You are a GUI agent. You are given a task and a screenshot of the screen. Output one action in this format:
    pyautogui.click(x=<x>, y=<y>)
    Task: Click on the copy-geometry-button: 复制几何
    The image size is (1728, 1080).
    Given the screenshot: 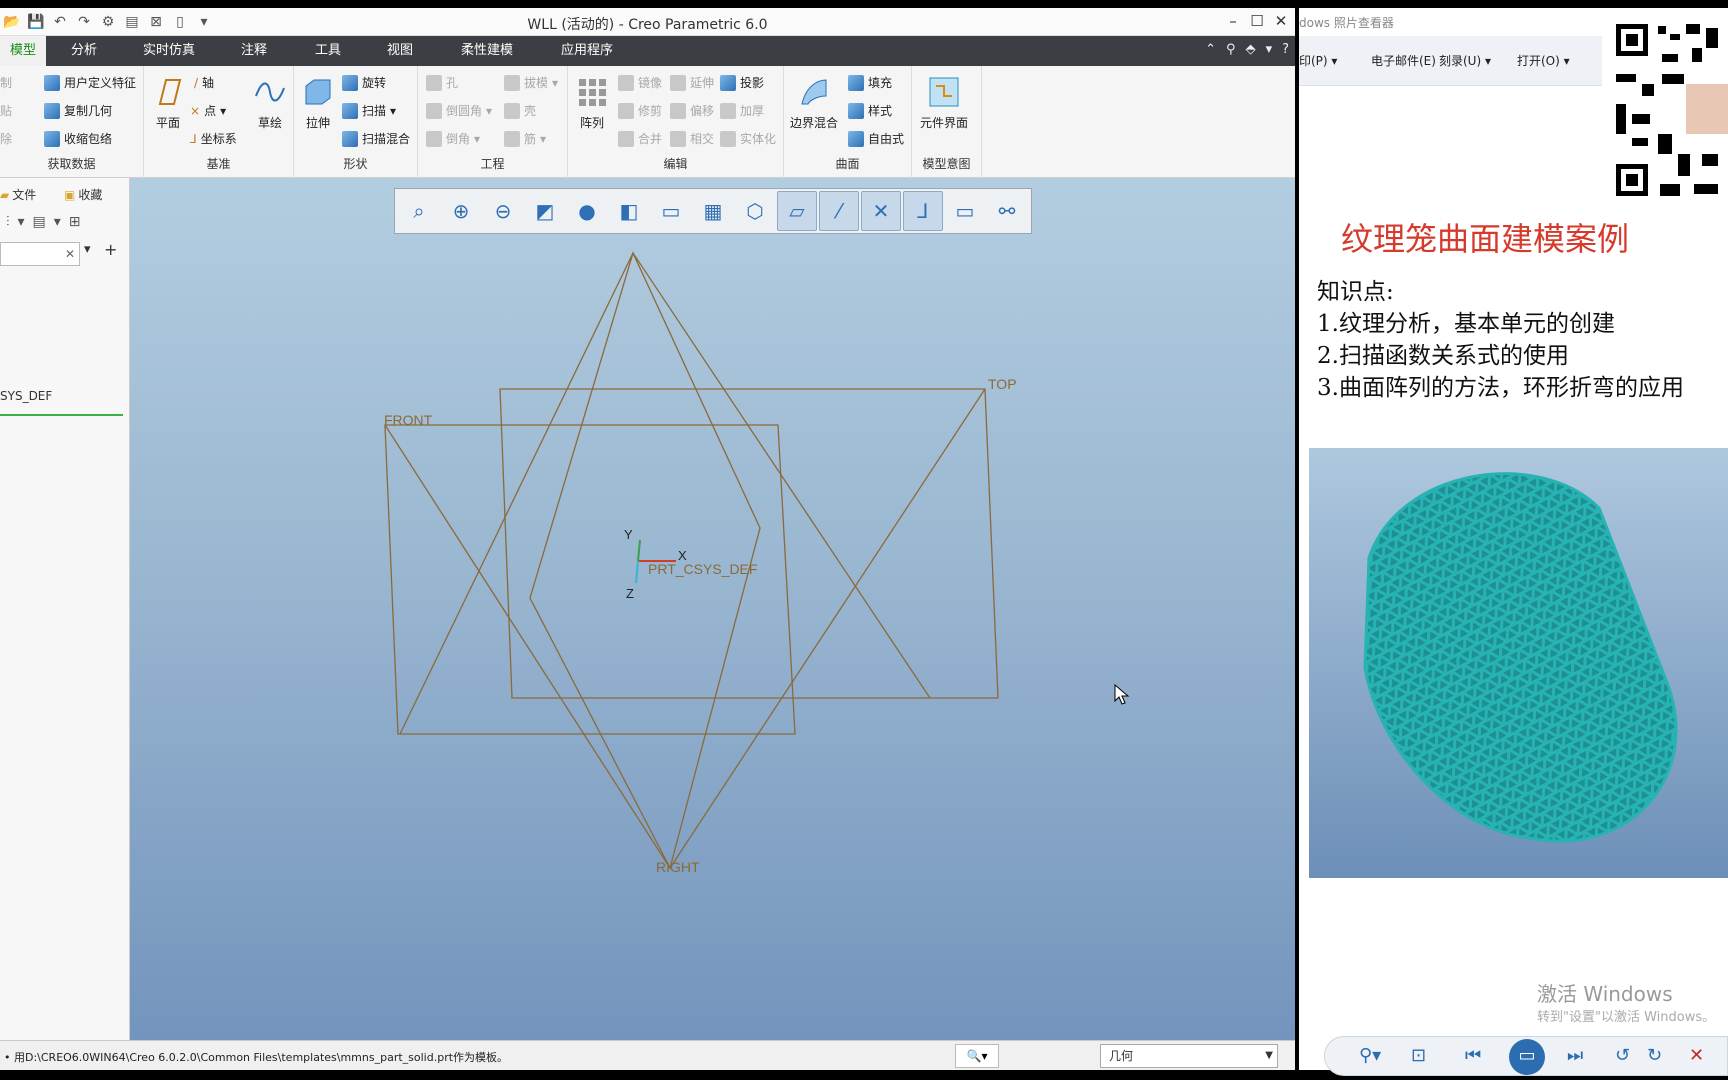 What is the action you would take?
    pyautogui.click(x=78, y=110)
    